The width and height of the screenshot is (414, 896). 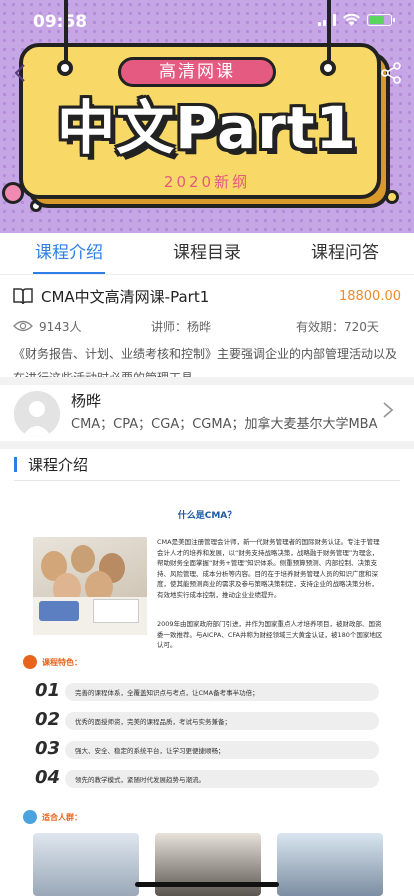 I want to click on audience-header: 适合人群：, so click(x=52, y=817).